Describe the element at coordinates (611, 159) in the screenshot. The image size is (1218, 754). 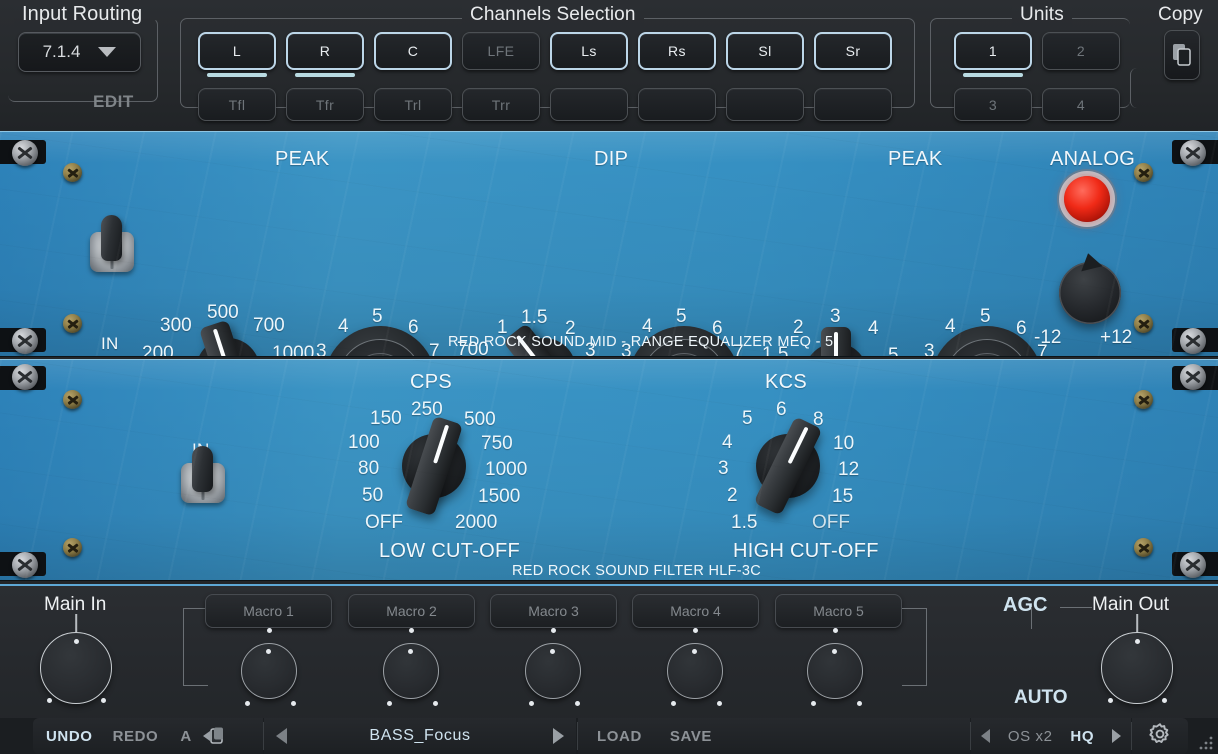
I see `dip-title: DIP` at that location.